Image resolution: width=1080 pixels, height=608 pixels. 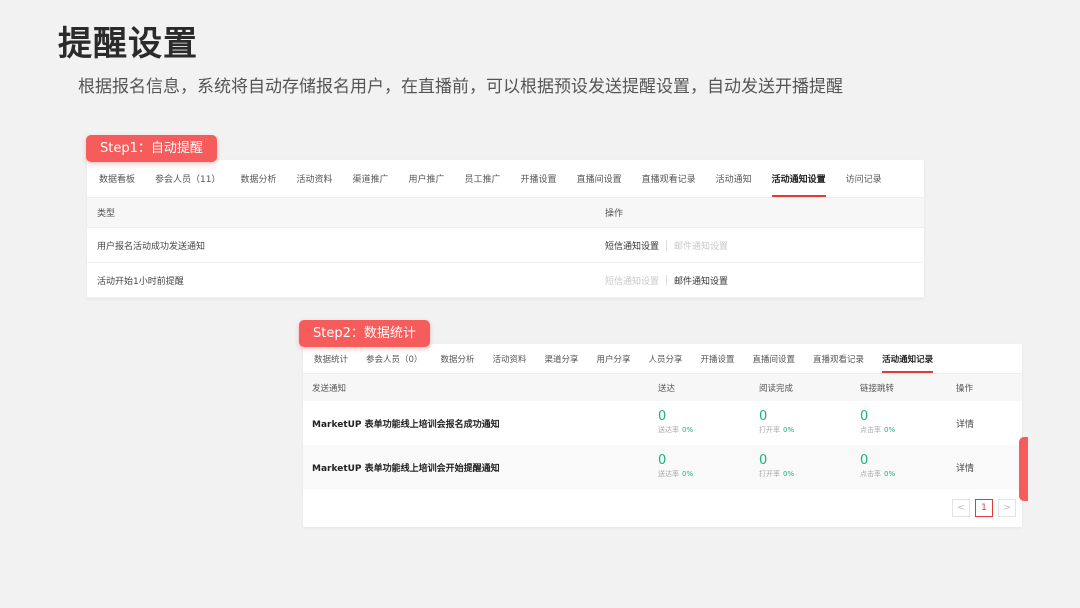 What do you see at coordinates (613, 358) in the screenshot?
I see `tab-user-share: 用户分享` at bounding box center [613, 358].